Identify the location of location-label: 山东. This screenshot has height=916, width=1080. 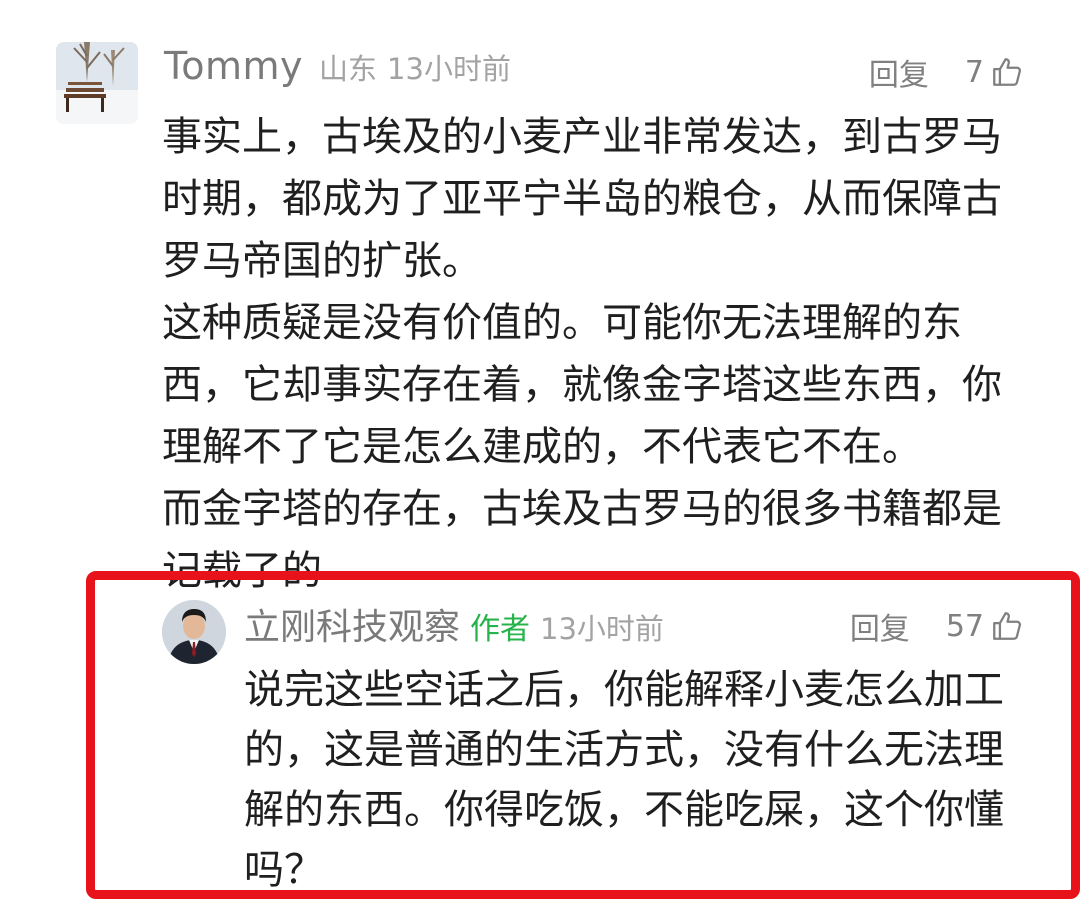
(348, 69).